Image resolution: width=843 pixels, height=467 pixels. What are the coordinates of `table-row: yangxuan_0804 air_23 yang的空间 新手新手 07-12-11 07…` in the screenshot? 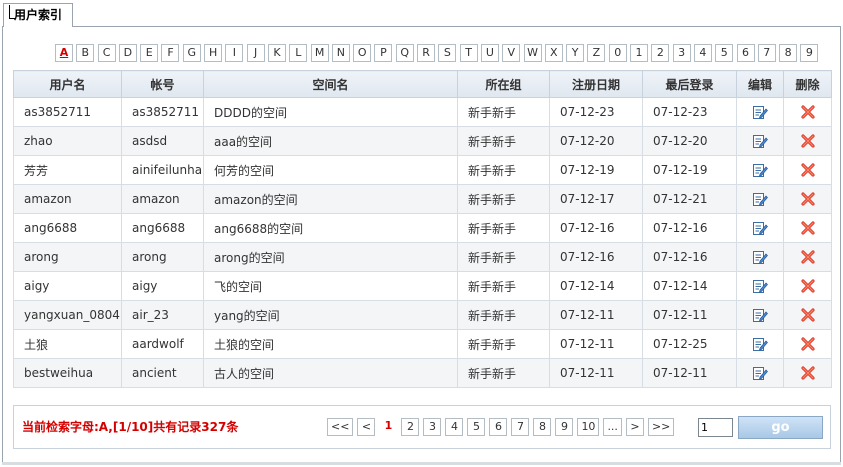 It's located at (422, 315).